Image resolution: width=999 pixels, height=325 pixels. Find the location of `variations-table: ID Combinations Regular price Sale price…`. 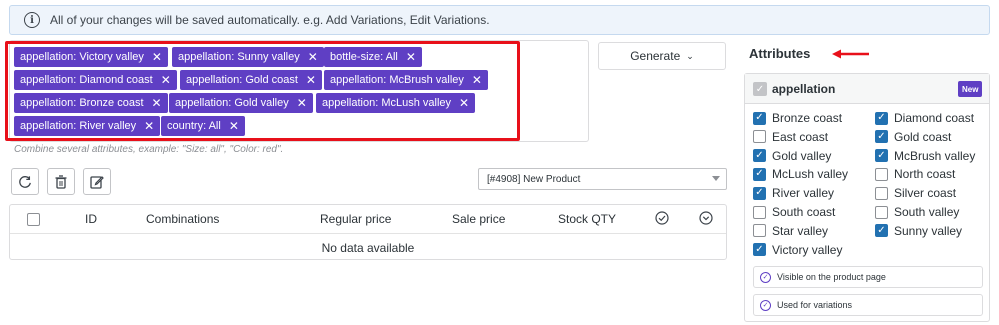

variations-table: ID Combinations Regular price Sale price… is located at coordinates (368, 232).